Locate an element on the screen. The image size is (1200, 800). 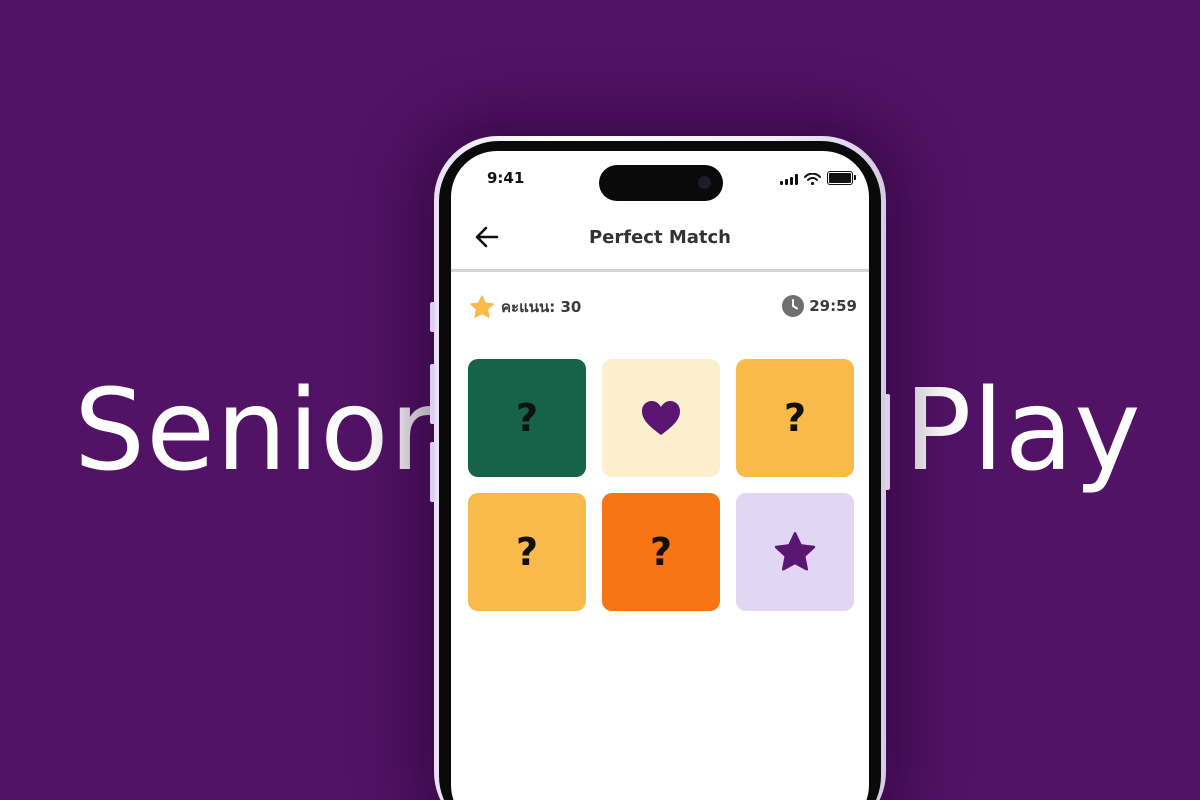
signal-icon is located at coordinates (789, 179).